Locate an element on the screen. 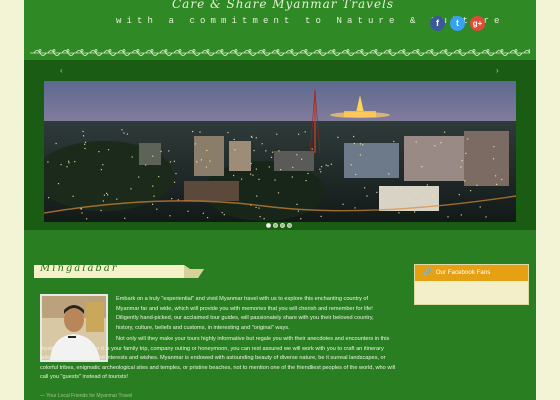 The width and height of the screenshot is (560, 400). facebook-fans-header: 🔗 Our Facebook Fans is located at coordinates (471, 273).